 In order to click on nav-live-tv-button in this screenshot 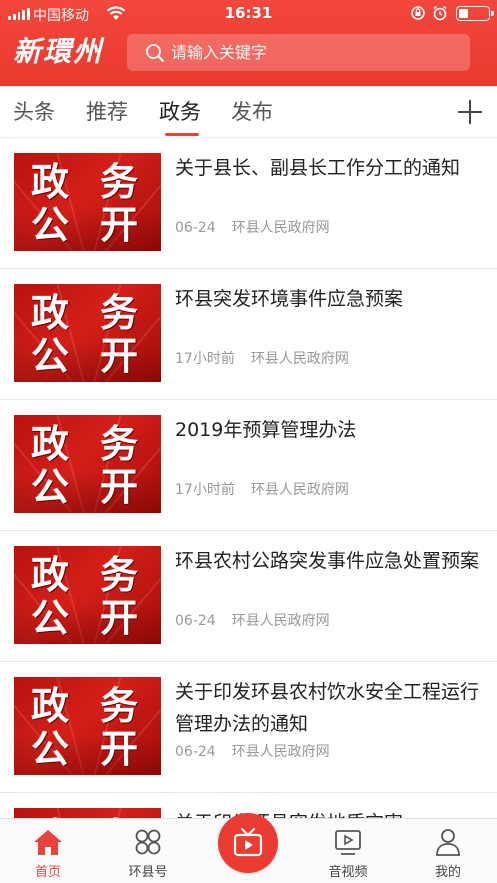, I will do `click(248, 843)`.